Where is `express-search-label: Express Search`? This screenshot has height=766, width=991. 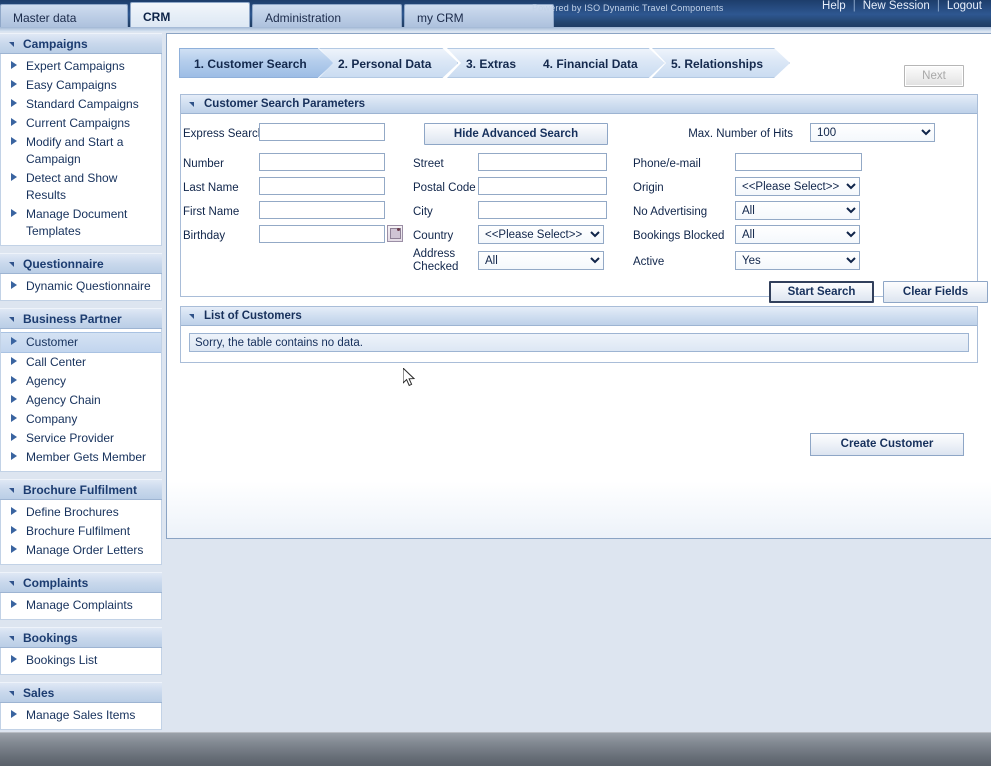
express-search-label: Express Search is located at coordinates (224, 134).